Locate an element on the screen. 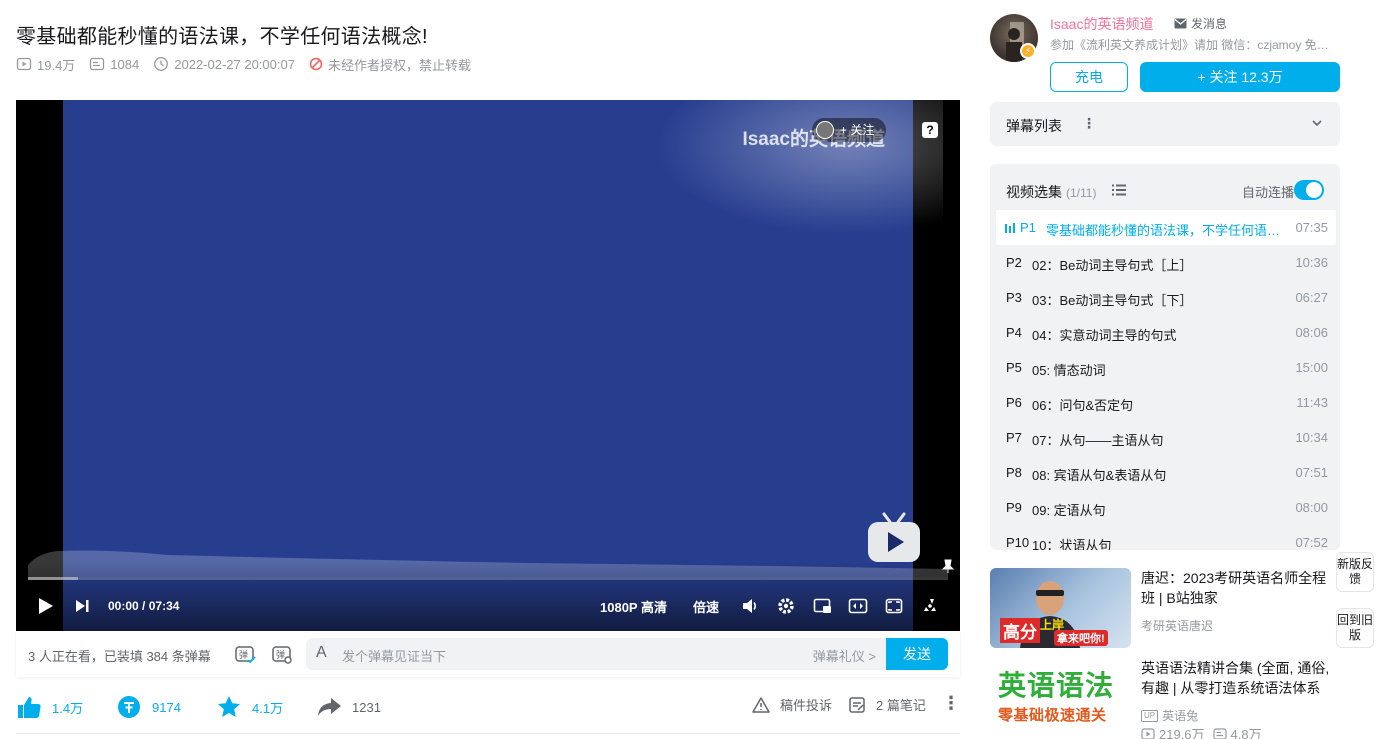 The image size is (1382, 739). pip-icon is located at coordinates (823, 606).